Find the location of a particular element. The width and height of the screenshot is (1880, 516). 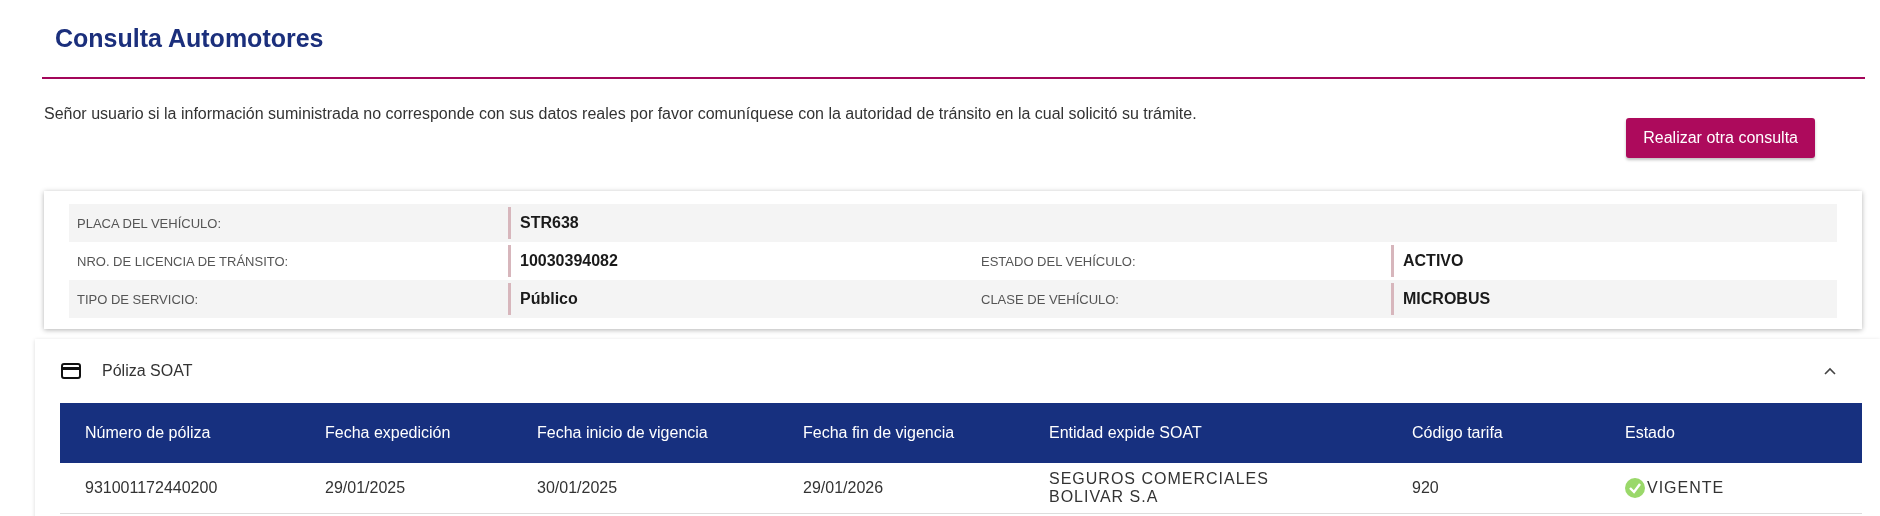

field-value: STR638 is located at coordinates (1172, 223).